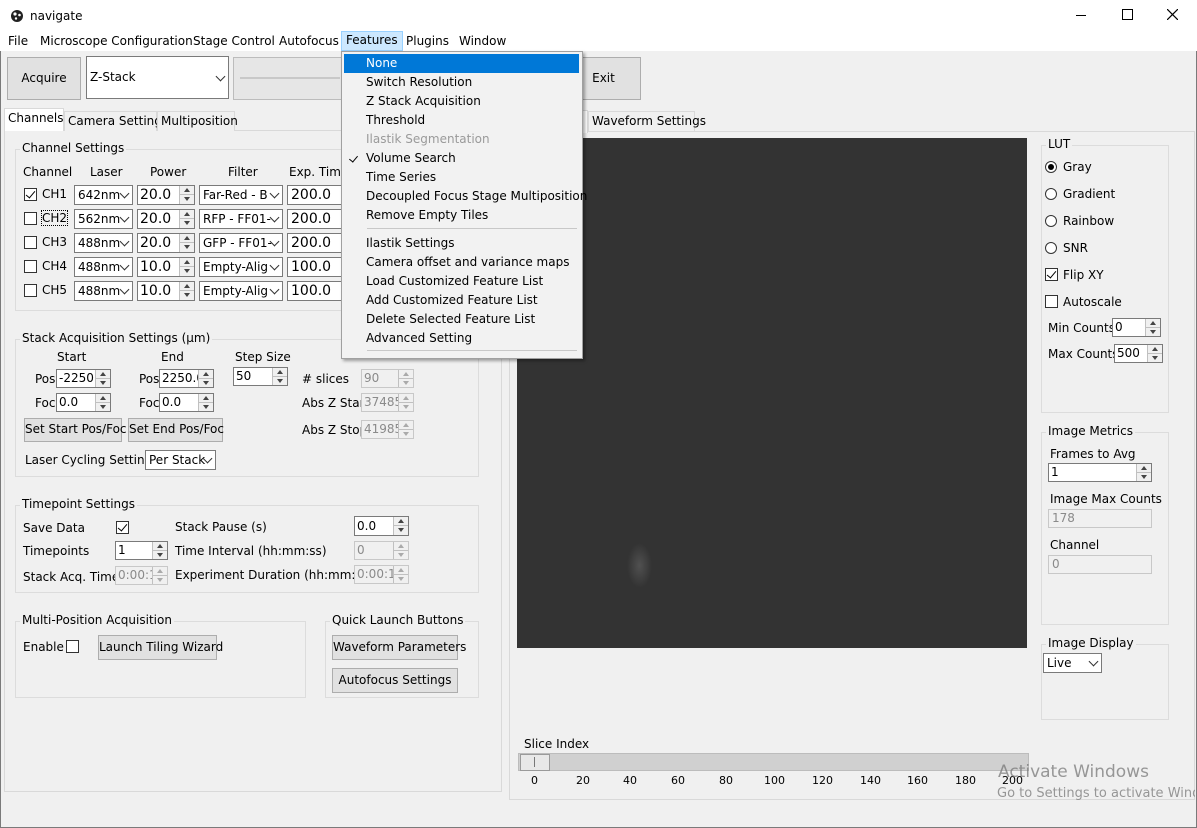  I want to click on menu-file: File, so click(18, 42).